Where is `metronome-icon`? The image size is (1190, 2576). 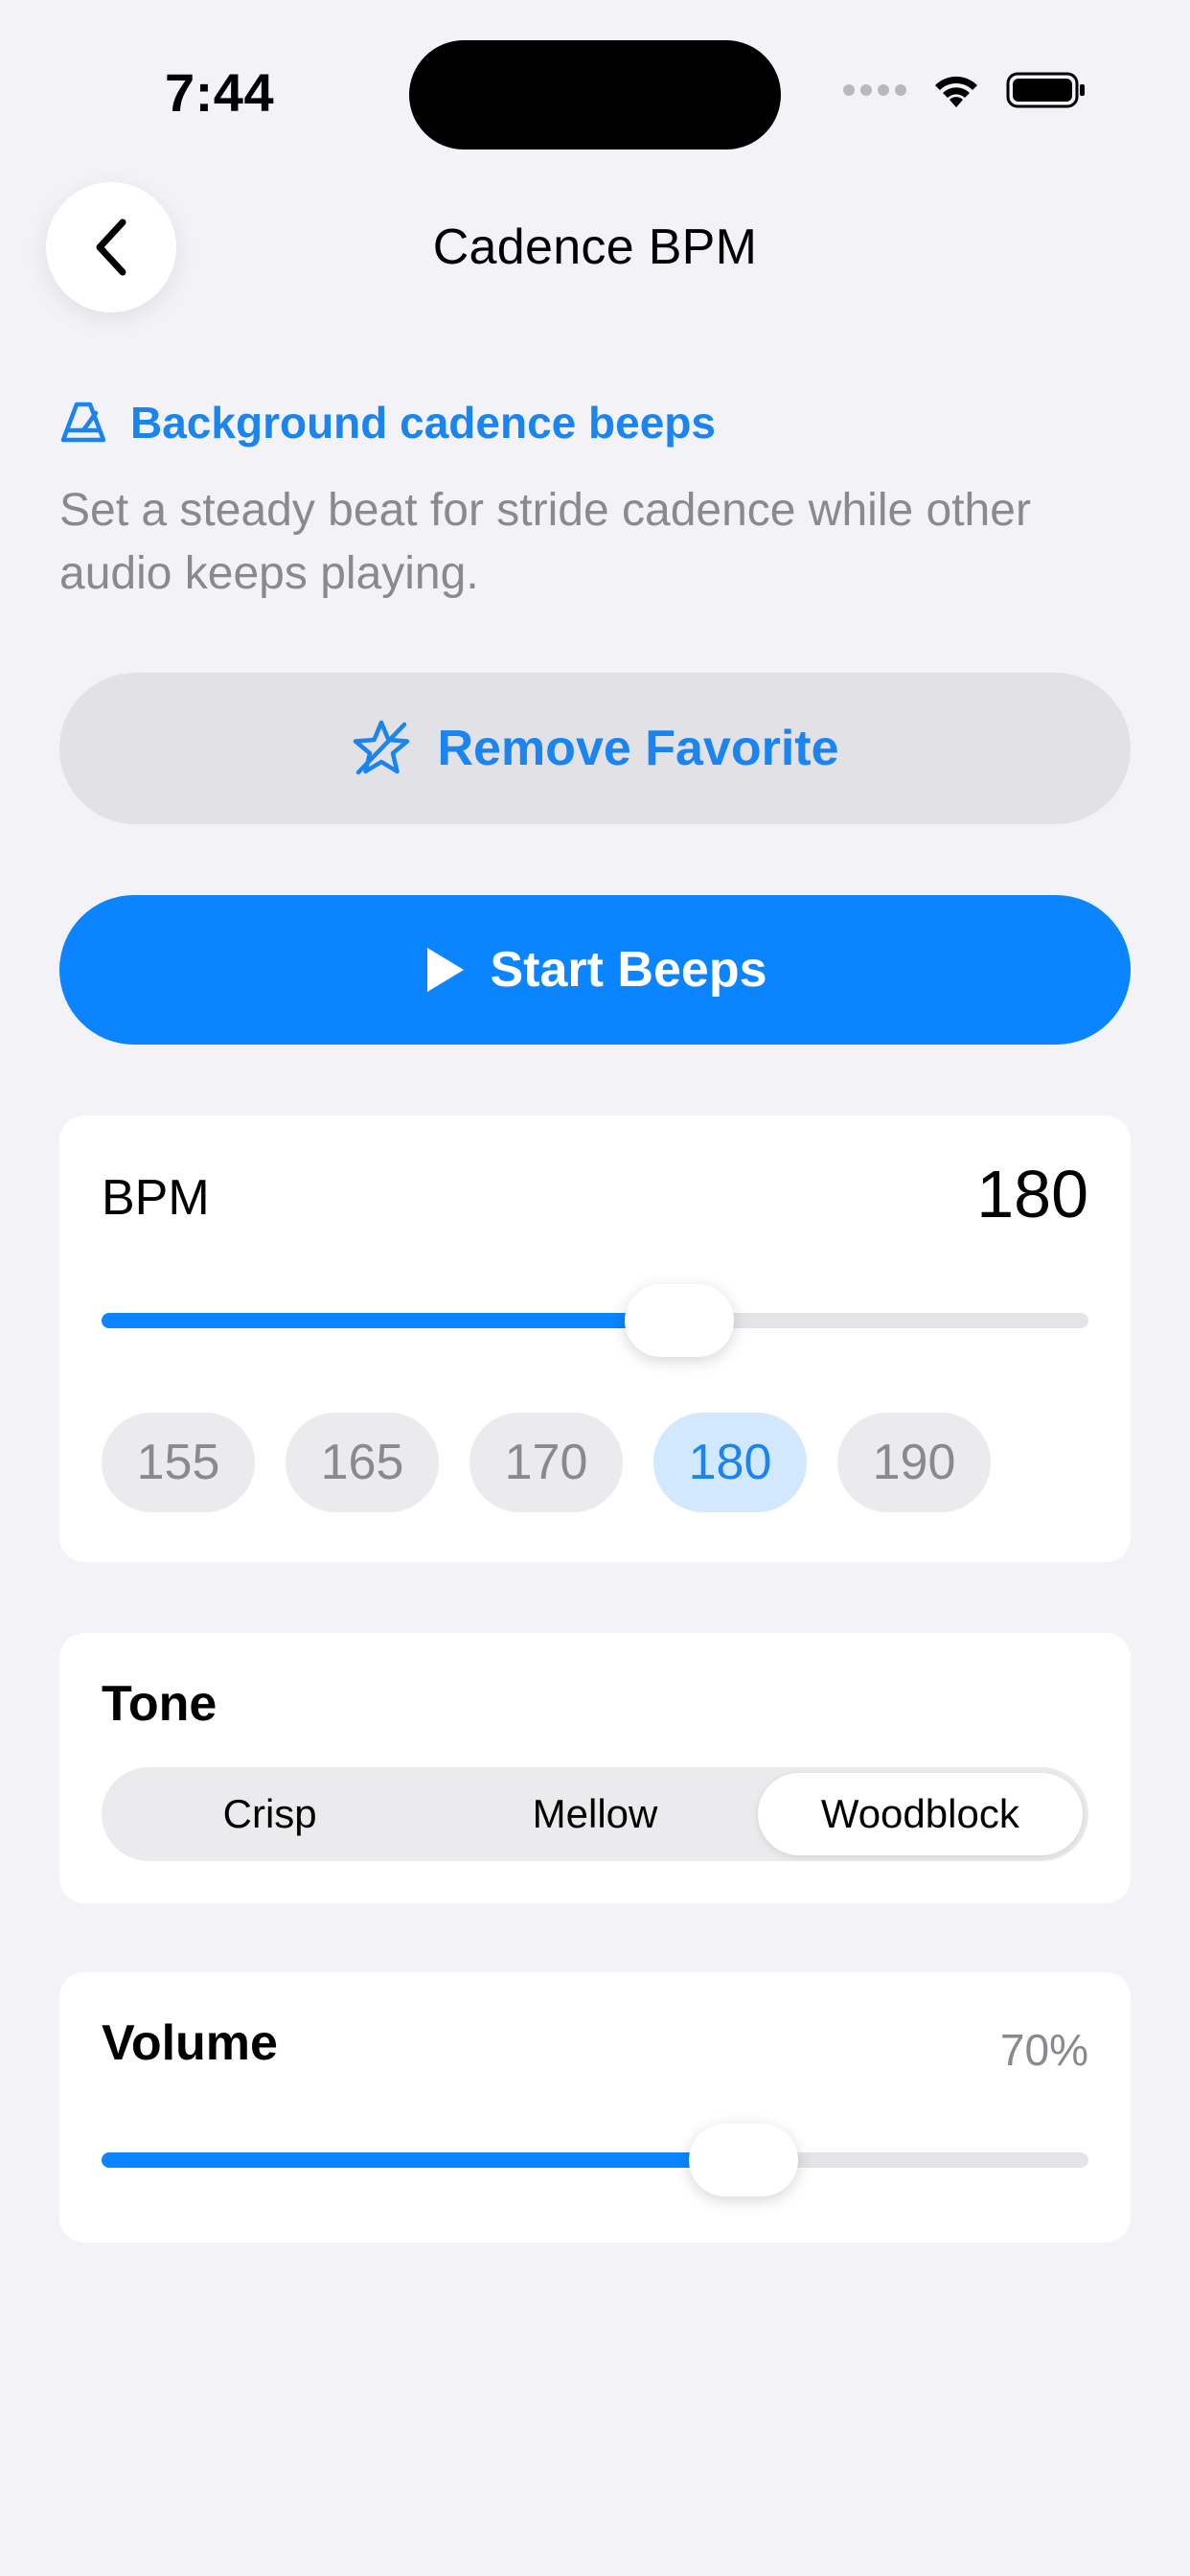
metronome-icon is located at coordinates (83, 422).